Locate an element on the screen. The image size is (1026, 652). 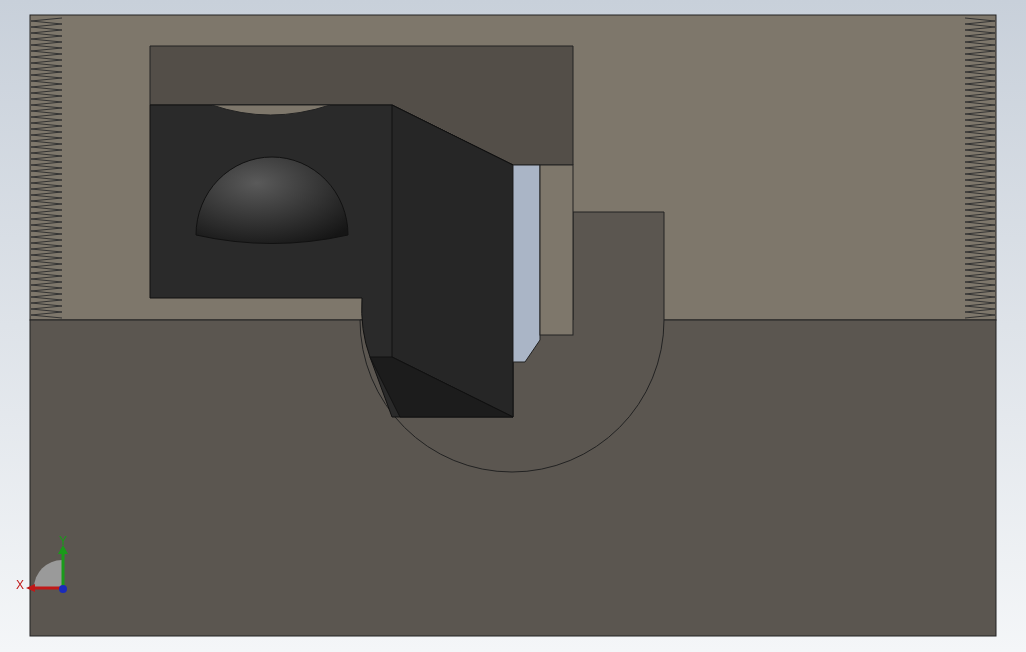
y-axis-label: Y is located at coordinates (63, 541).